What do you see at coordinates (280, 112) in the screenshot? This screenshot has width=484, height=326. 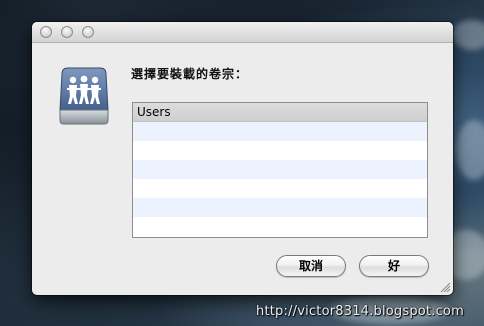 I see `volume-list-item-users: Users` at bounding box center [280, 112].